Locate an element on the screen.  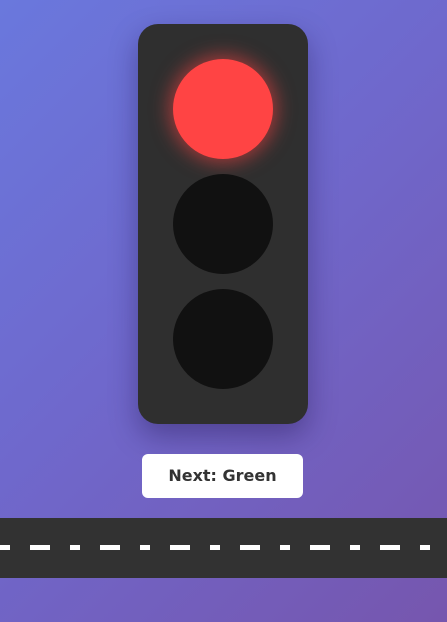
yellow-light is located at coordinates (223, 224).